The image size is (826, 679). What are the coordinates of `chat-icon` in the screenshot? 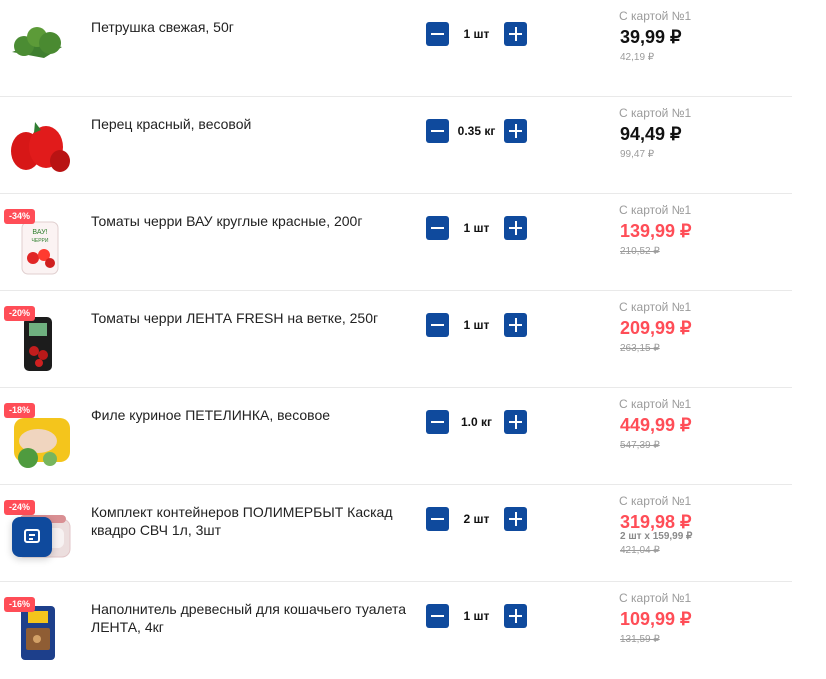 It's located at (32, 536).